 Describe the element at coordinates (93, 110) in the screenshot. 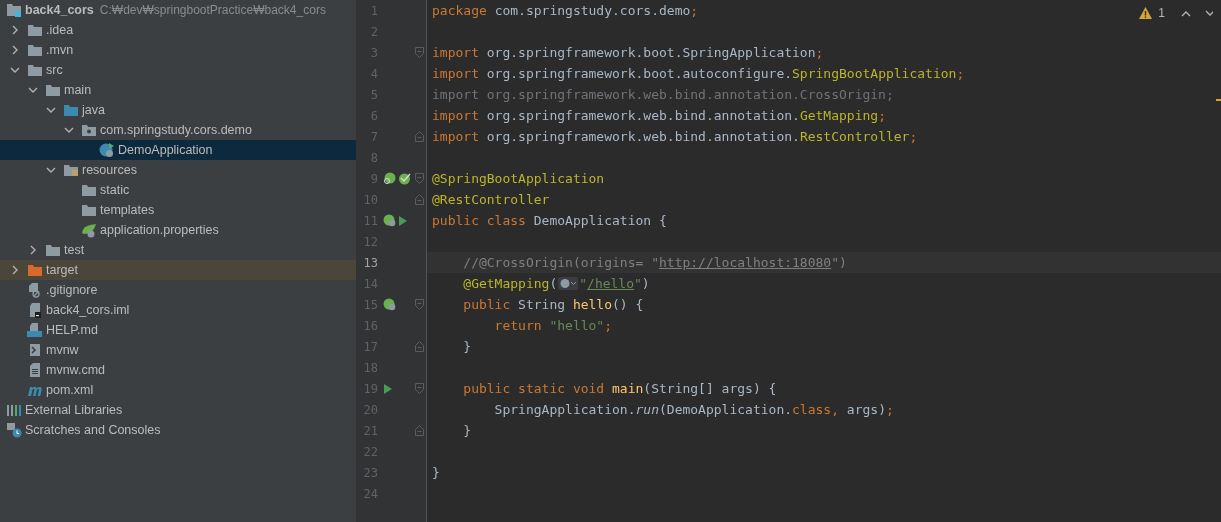

I see `tree-item: java` at that location.